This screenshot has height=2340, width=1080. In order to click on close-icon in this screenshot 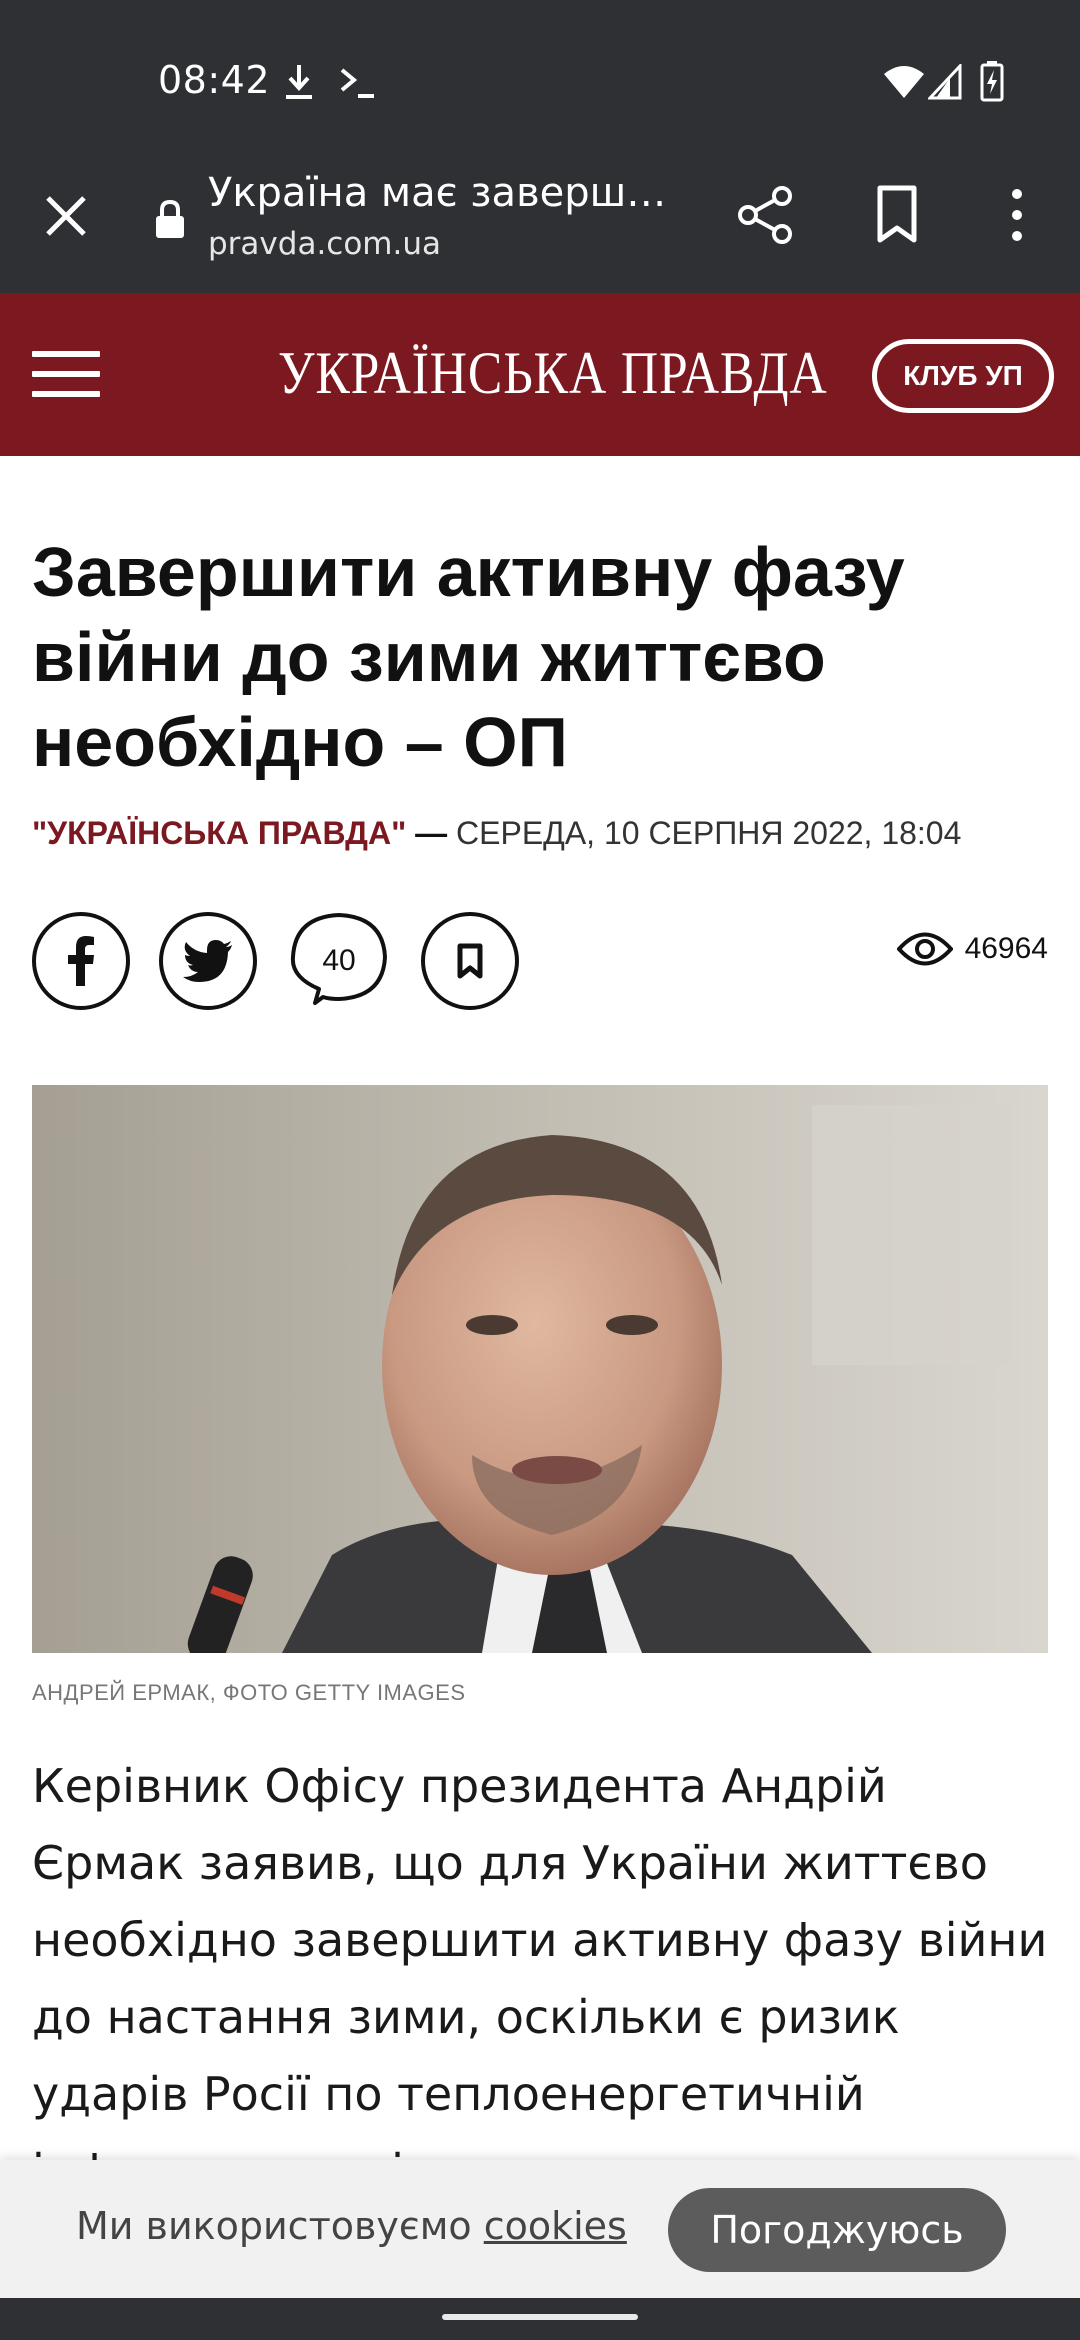, I will do `click(66, 216)`.